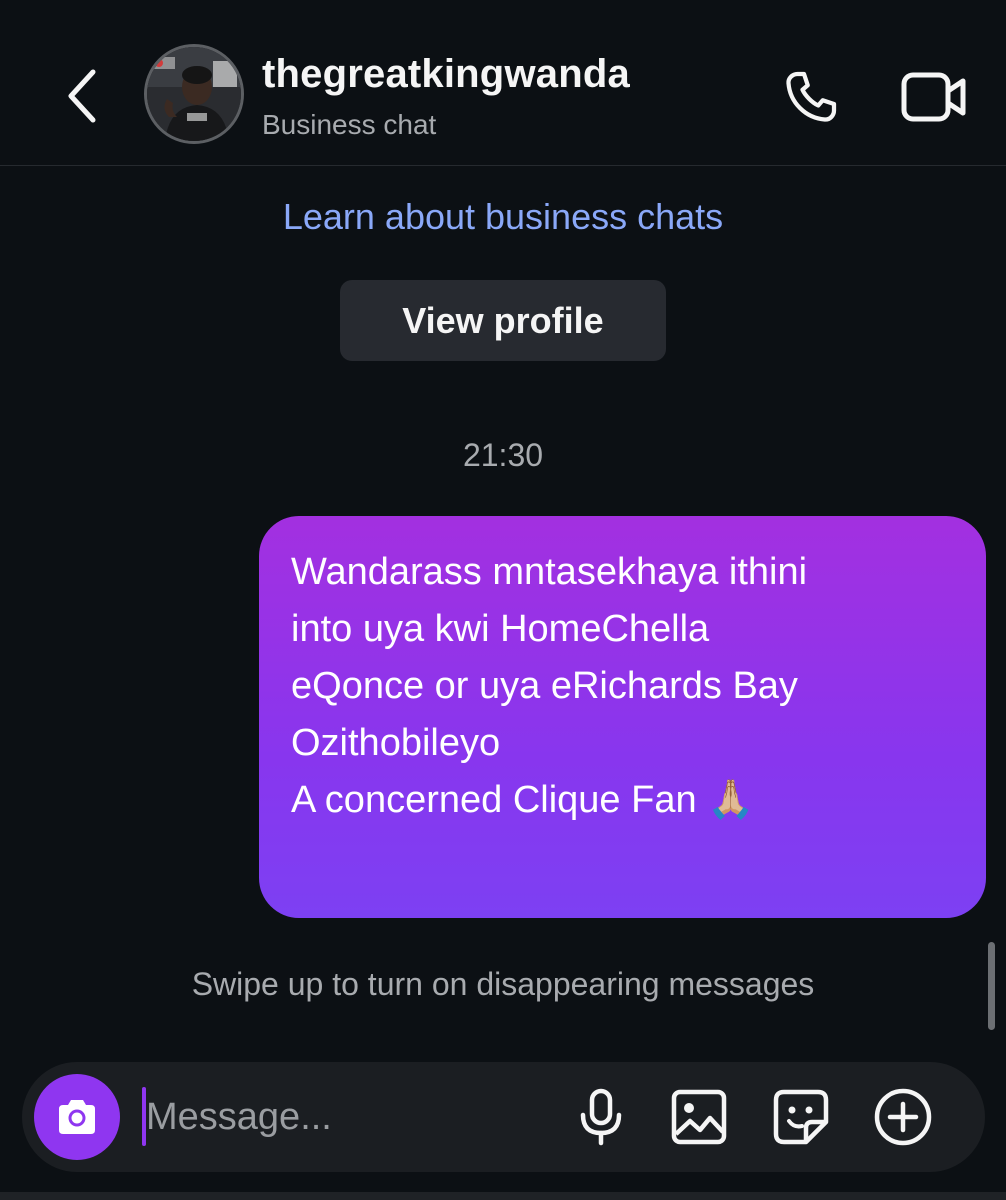 Image resolution: width=1006 pixels, height=1200 pixels. I want to click on gallery-button, so click(699, 1117).